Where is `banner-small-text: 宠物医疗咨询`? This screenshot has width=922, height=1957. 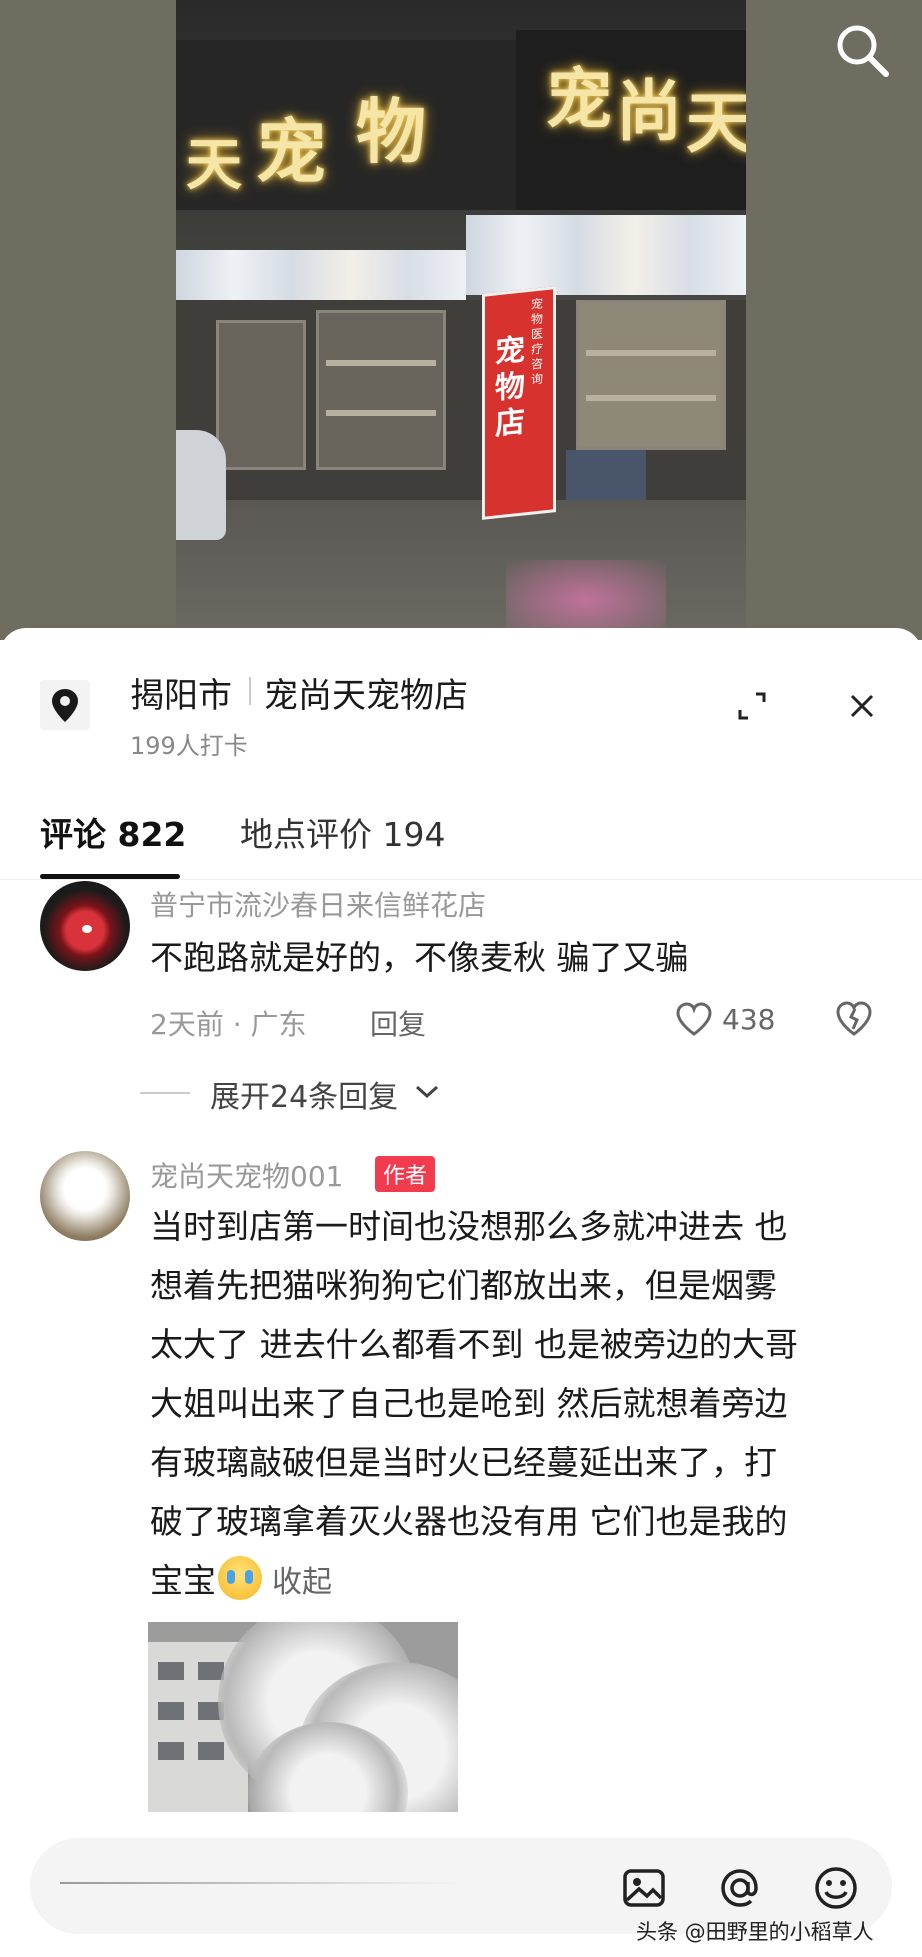
banner-small-text: 宠物医疗咨询 is located at coordinates (537, 341).